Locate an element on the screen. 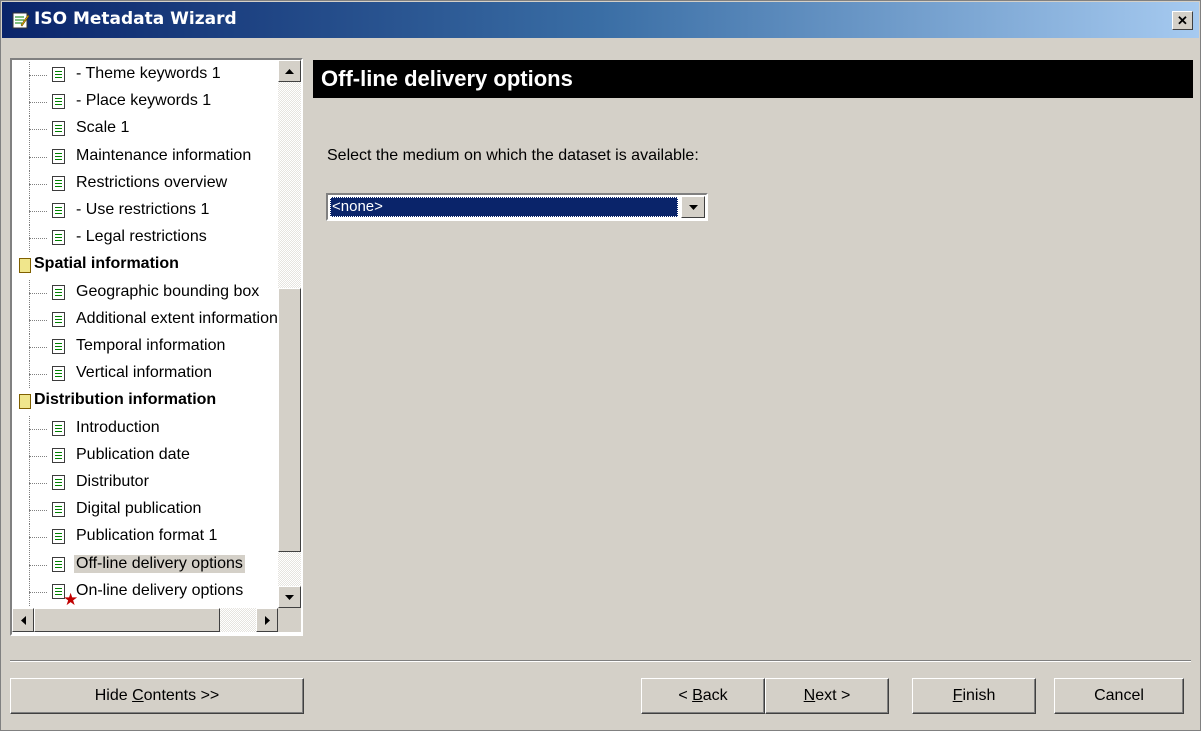  hide-contents-mnemonic: C is located at coordinates (138, 695).